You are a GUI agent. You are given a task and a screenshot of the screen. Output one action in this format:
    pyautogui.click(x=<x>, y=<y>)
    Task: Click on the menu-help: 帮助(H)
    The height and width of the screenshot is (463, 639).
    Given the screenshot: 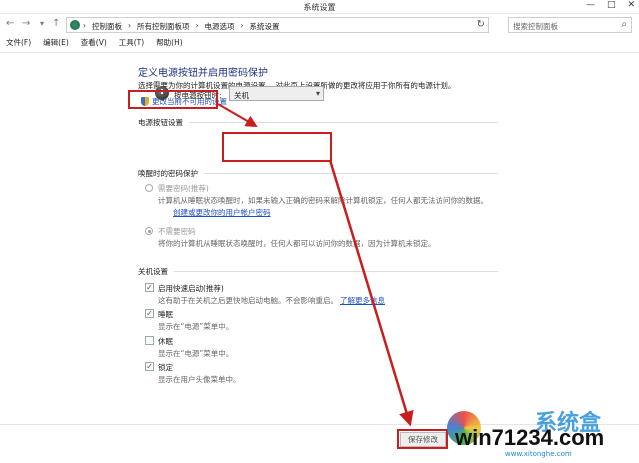 What is the action you would take?
    pyautogui.click(x=169, y=44)
    